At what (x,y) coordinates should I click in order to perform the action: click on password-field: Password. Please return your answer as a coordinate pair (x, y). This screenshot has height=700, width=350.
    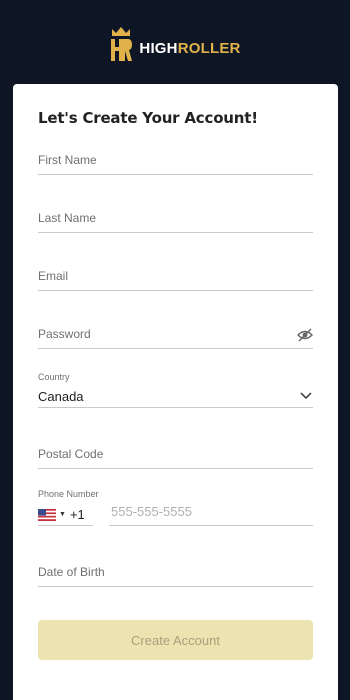
    Looking at the image, I should click on (175, 333).